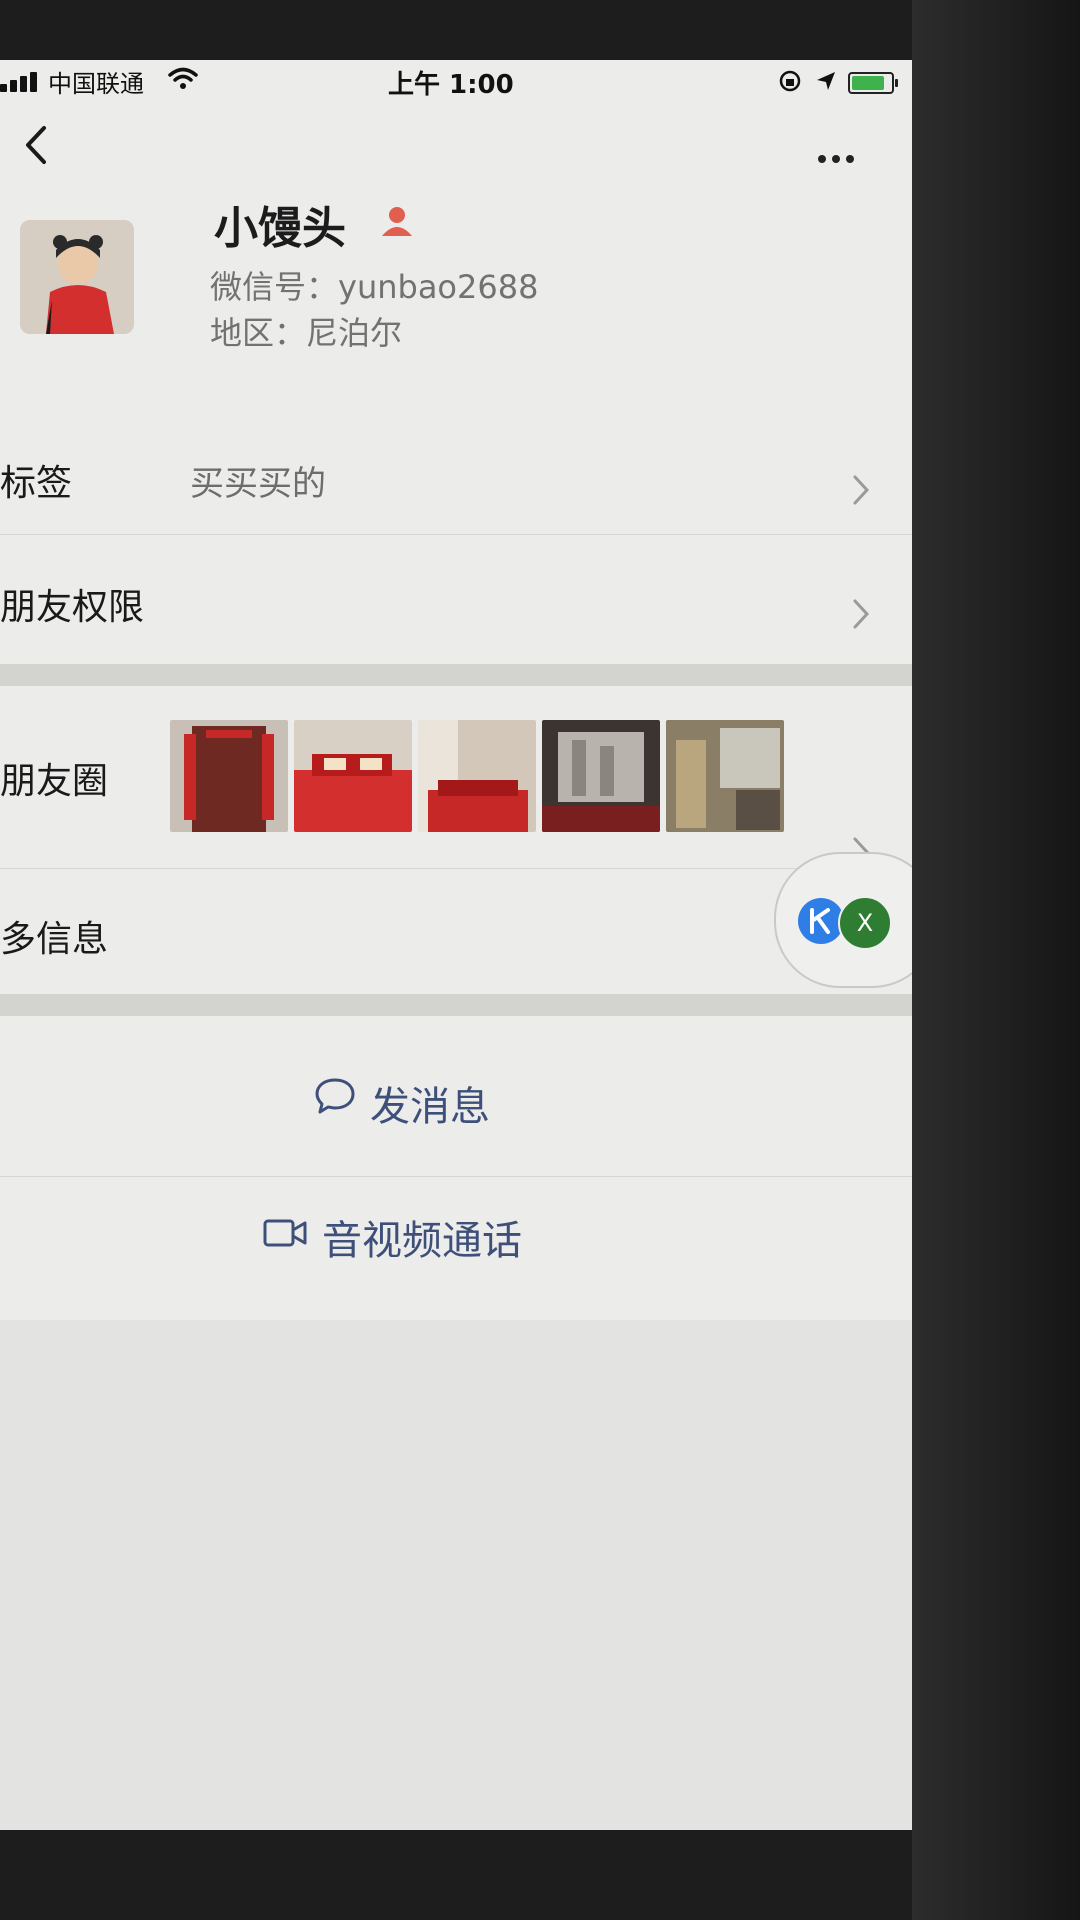 The height and width of the screenshot is (1920, 1080). What do you see at coordinates (280, 228) in the screenshot?
I see `contact-name: 小馒头` at bounding box center [280, 228].